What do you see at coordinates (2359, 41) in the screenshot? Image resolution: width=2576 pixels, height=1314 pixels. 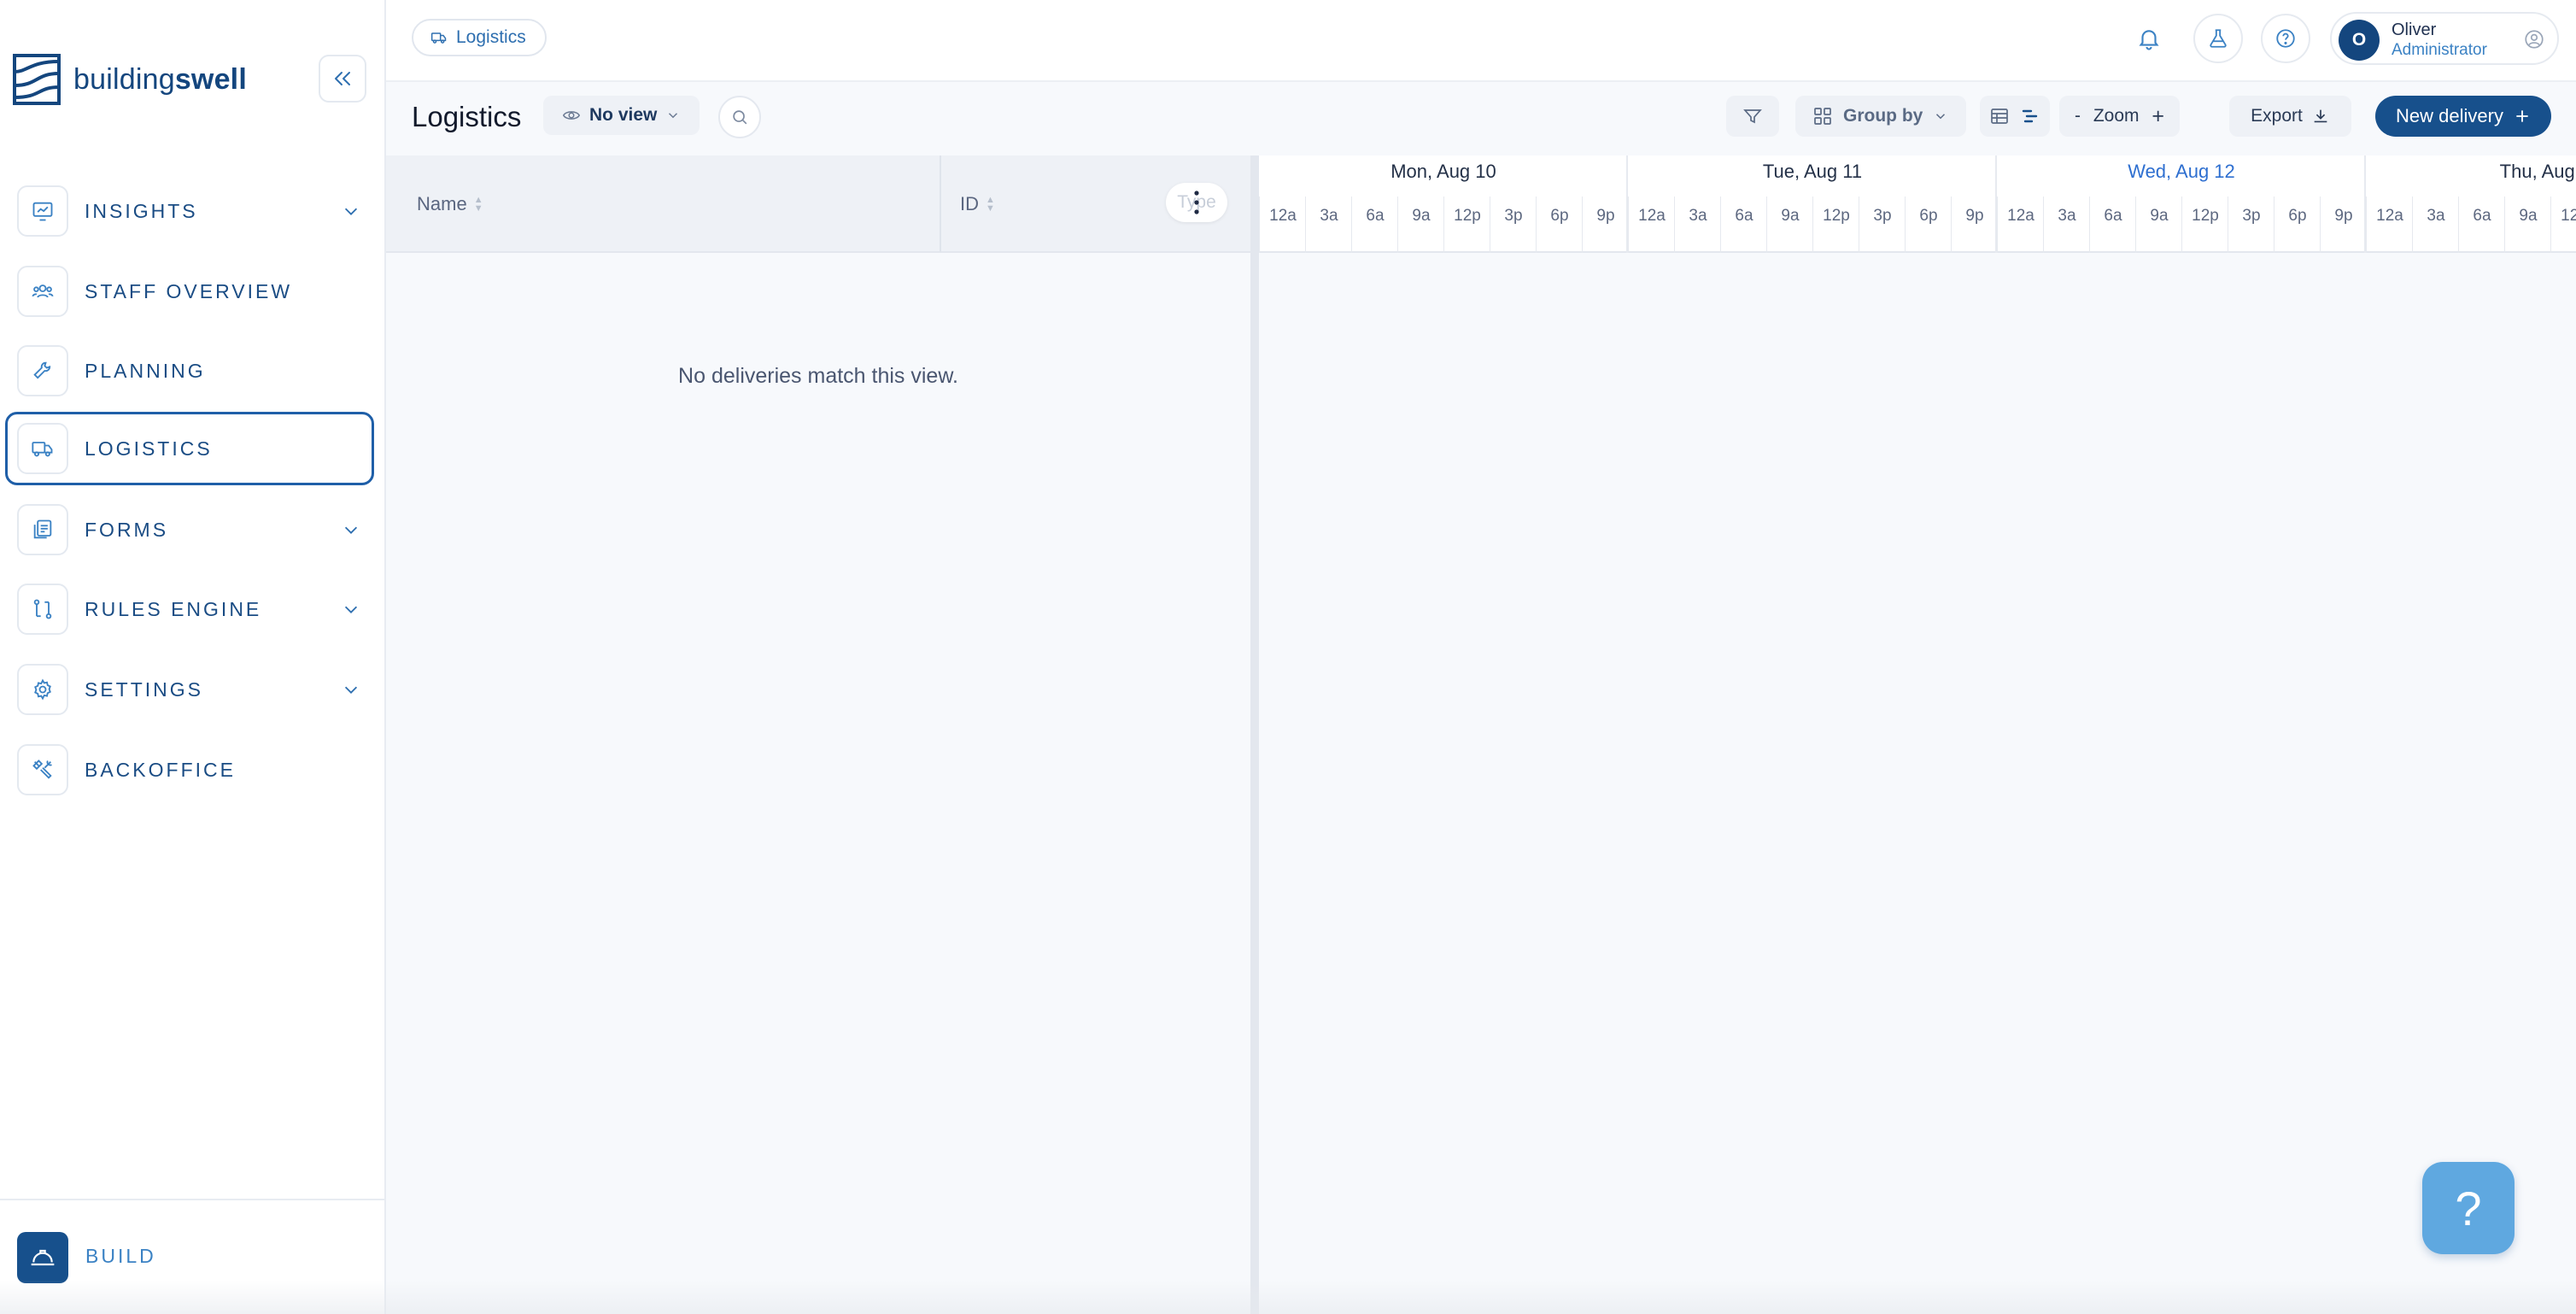 I see `avatar: O` at bounding box center [2359, 41].